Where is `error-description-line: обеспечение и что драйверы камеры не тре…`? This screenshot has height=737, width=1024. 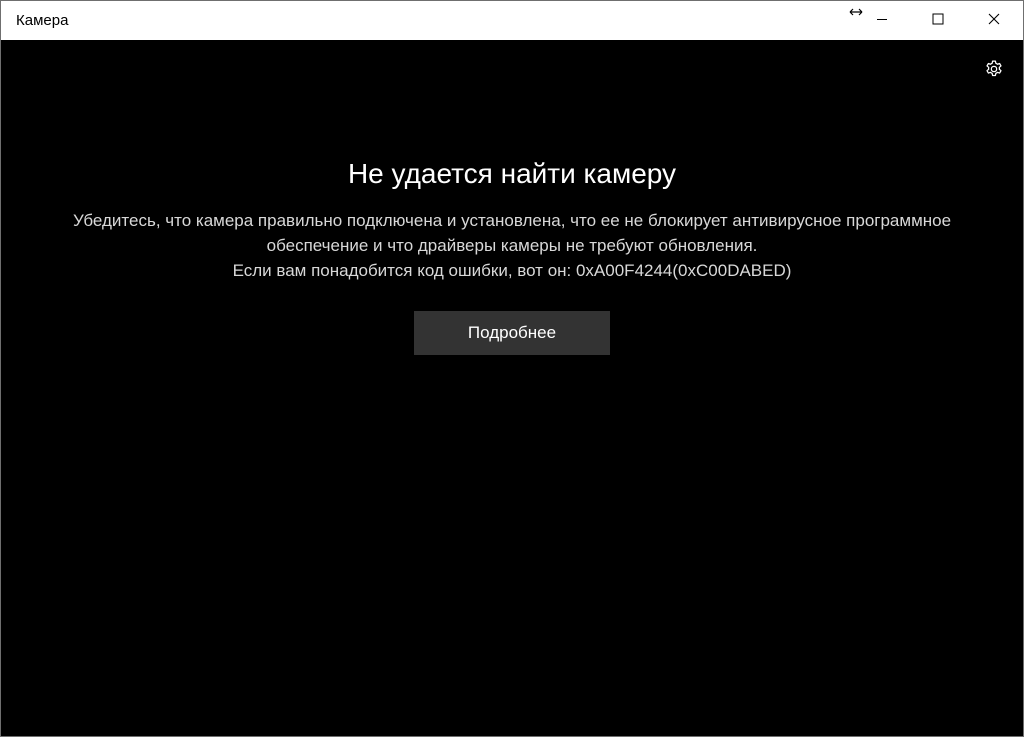
error-description-line: обеспечение и что драйверы камеры не тре… is located at coordinates (512, 245).